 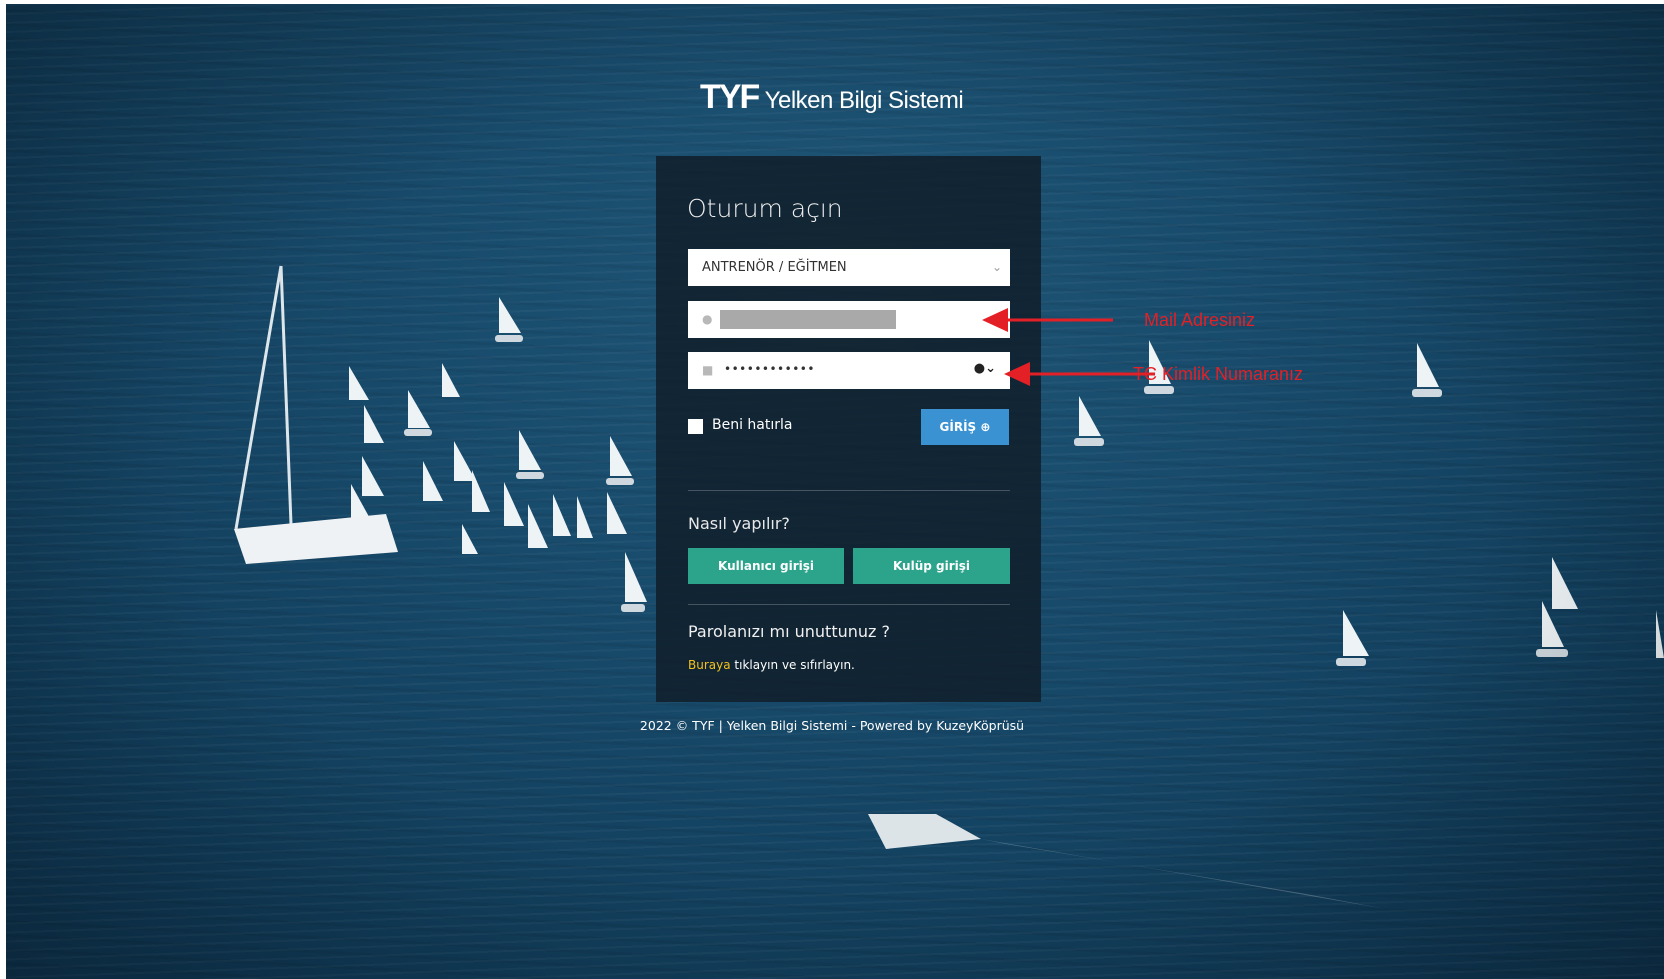 What do you see at coordinates (1068, 347) in the screenshot?
I see `annotation-arrows` at bounding box center [1068, 347].